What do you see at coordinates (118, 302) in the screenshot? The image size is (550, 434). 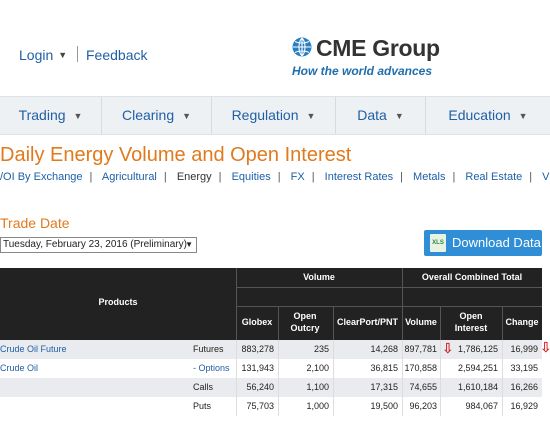 I see `col-products: Products` at bounding box center [118, 302].